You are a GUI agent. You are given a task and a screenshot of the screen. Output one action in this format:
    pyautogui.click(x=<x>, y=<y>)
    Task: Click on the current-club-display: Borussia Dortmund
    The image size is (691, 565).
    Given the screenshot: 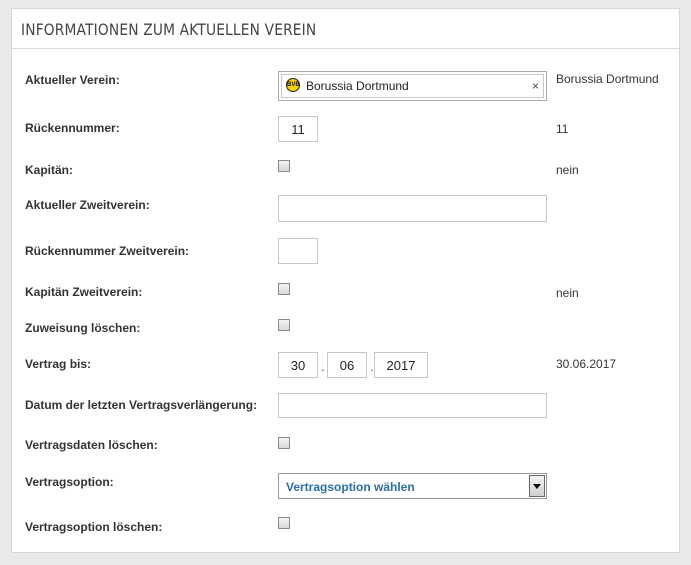 What is the action you would take?
    pyautogui.click(x=607, y=79)
    